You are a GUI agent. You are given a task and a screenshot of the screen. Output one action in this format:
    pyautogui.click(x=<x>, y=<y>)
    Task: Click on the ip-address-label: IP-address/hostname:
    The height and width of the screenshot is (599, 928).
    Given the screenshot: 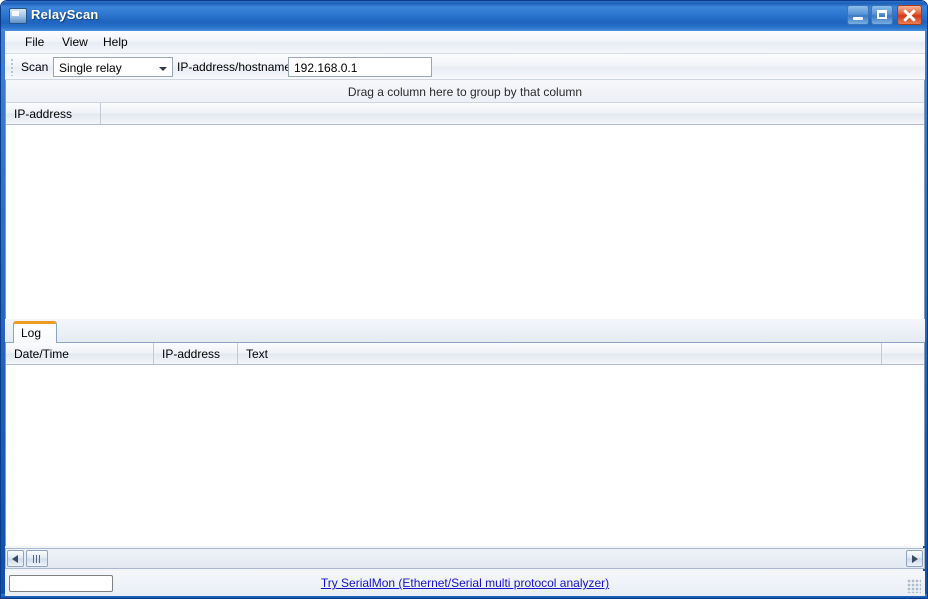 What is the action you would take?
    pyautogui.click(x=236, y=67)
    